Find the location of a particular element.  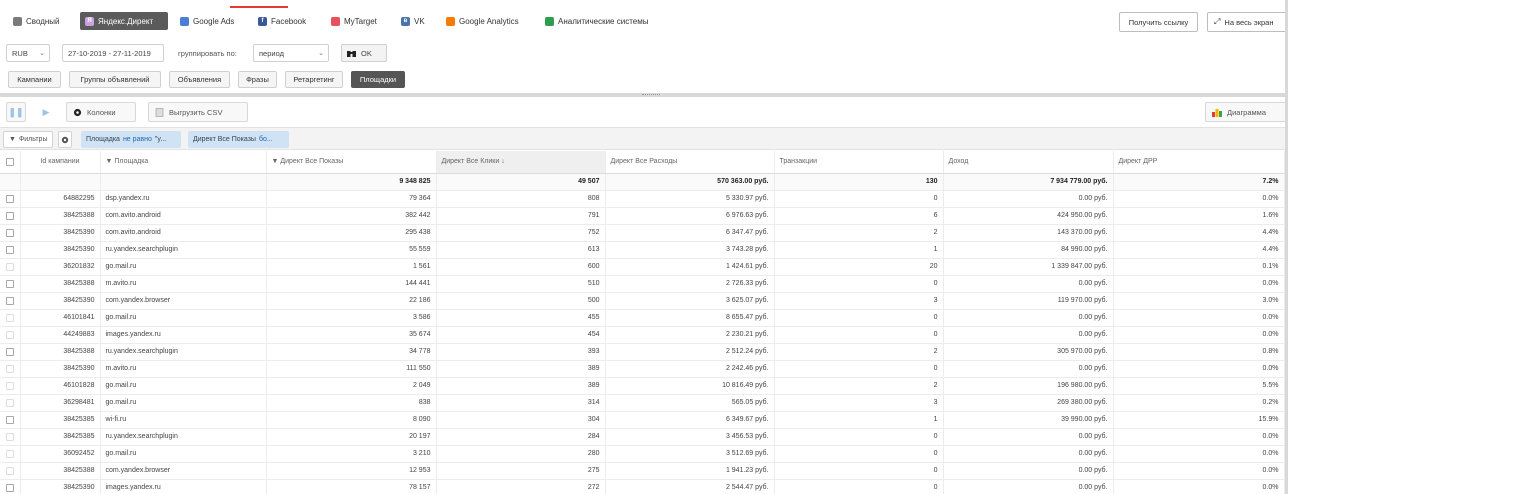

column-header-costs: Директ Все Расходы is located at coordinates (690, 162).